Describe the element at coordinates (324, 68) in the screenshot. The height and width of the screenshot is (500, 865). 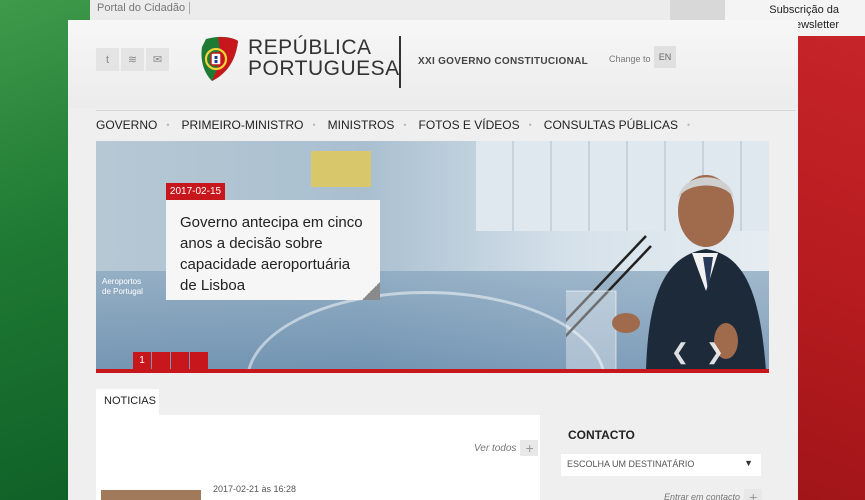
I see `logo-line2: PORTUGUESA` at that location.